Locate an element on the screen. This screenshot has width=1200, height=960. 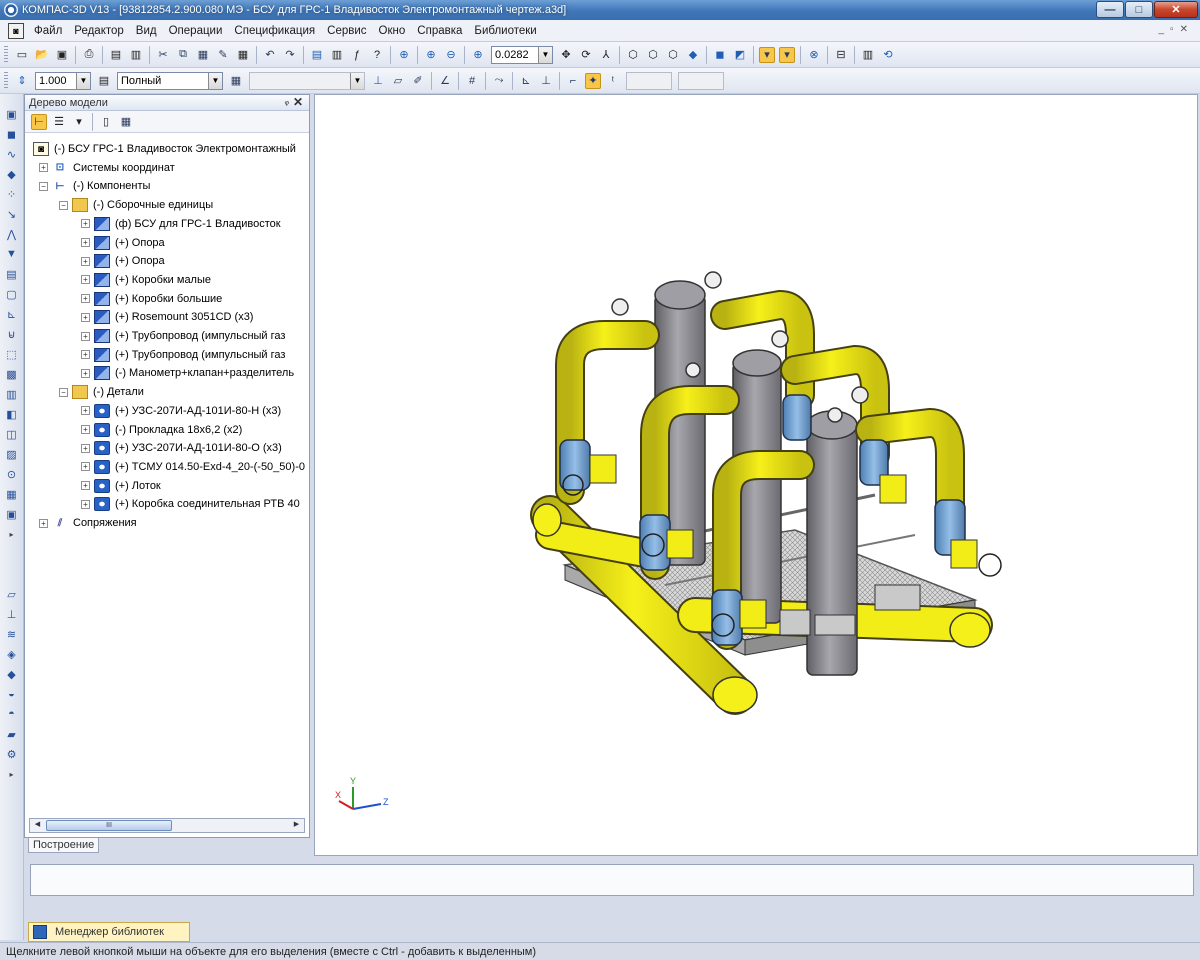
dropdown-arrow-icon: ▼ is located at coordinates (545, 54).